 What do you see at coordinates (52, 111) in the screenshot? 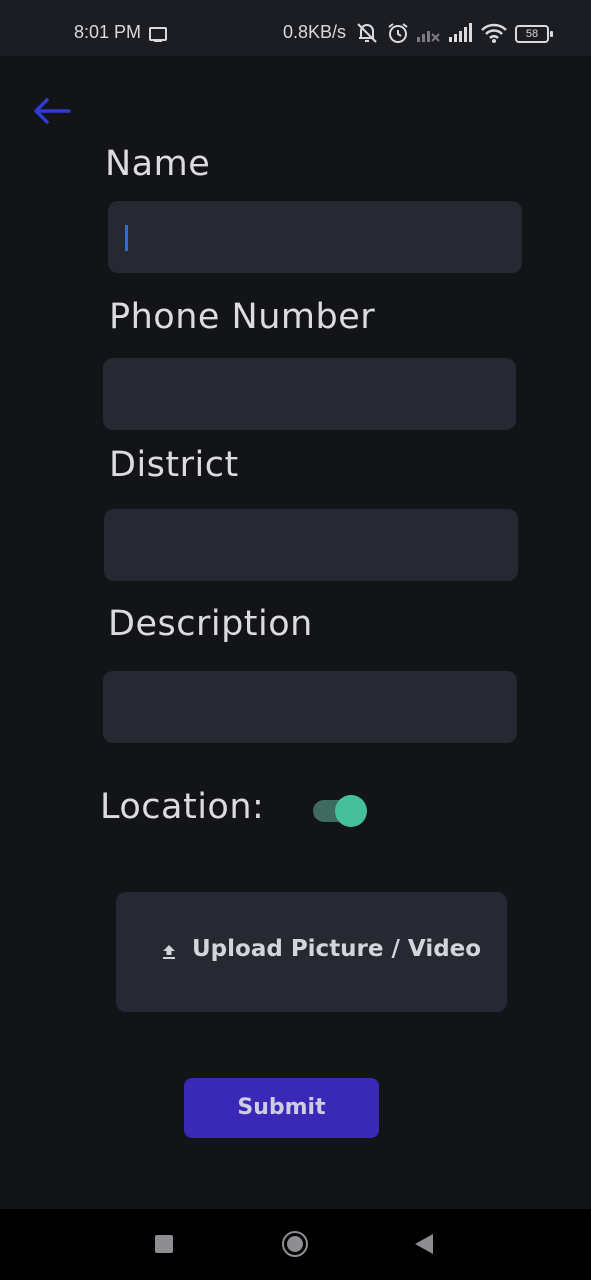
I see `back-arrow-icon` at bounding box center [52, 111].